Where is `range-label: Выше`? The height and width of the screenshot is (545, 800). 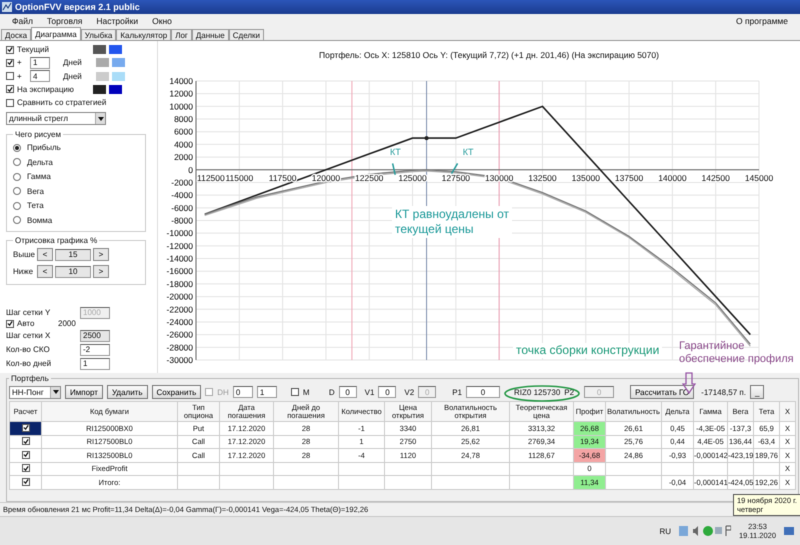
range-label: Выше is located at coordinates (24, 255).